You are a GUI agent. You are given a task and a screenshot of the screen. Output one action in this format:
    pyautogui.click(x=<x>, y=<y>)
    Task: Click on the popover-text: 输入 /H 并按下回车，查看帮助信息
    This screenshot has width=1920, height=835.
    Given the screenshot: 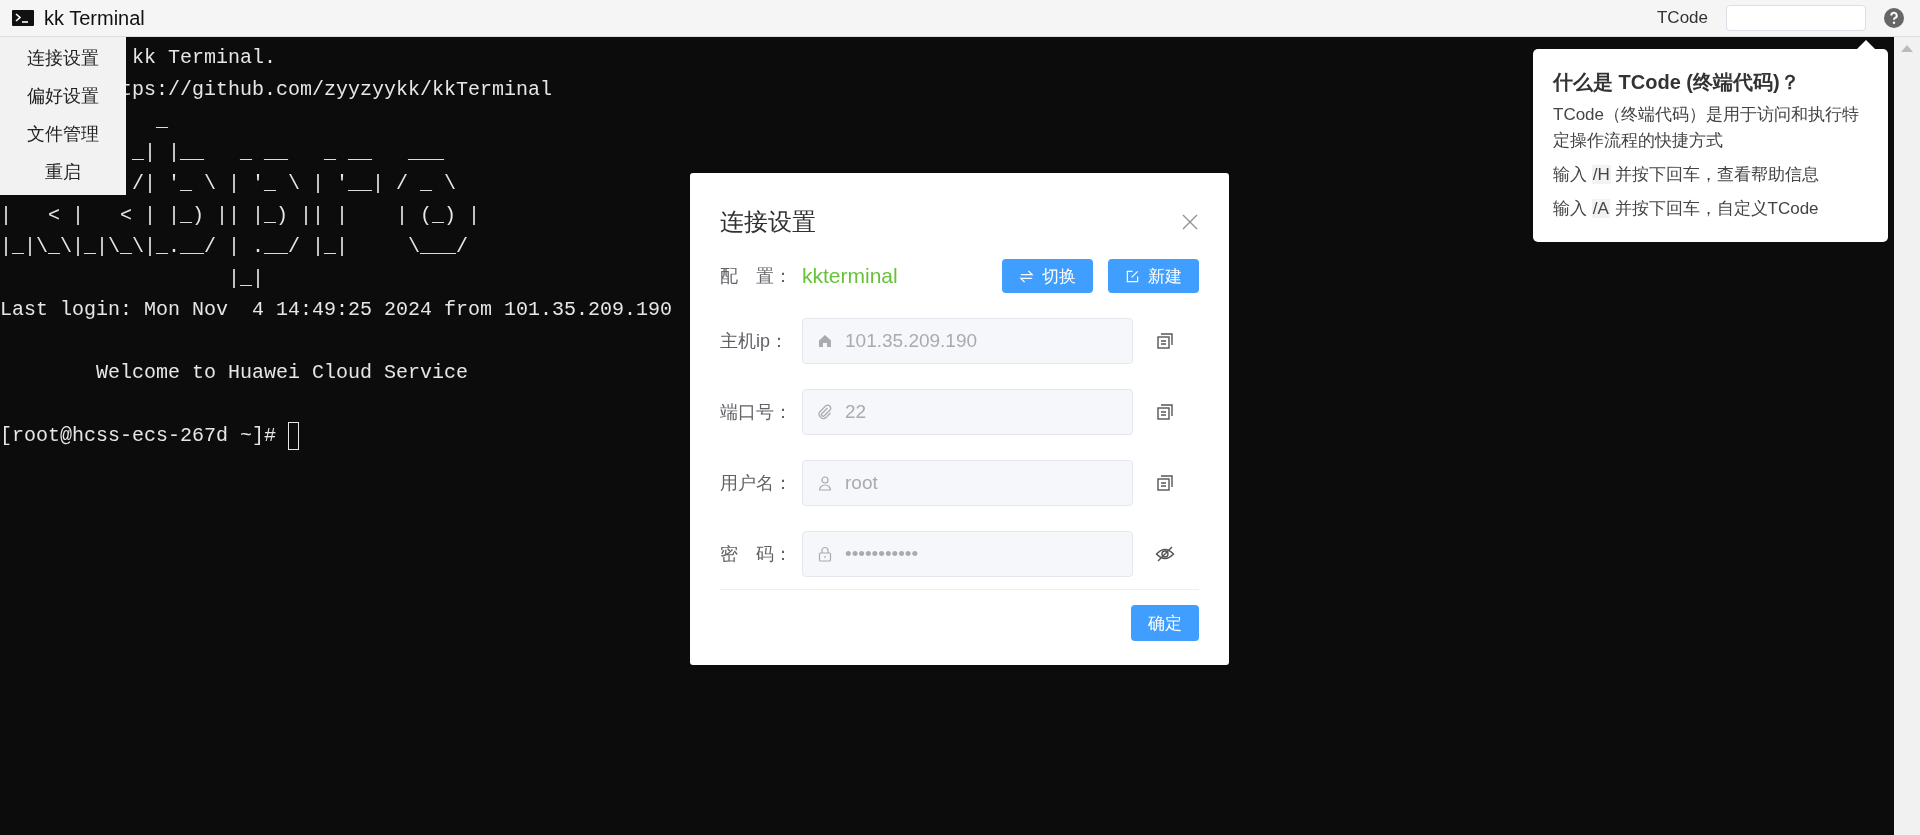 What is the action you would take?
    pyautogui.click(x=1687, y=175)
    